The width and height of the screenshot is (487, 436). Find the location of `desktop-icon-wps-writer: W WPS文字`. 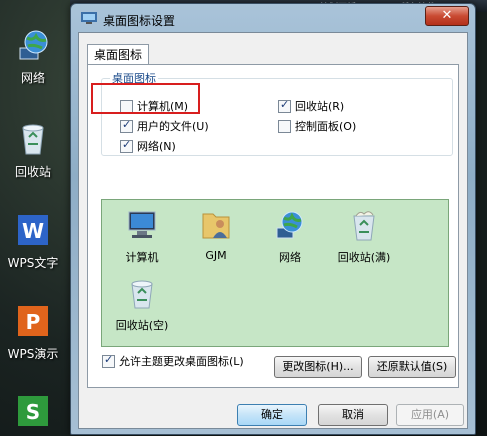

desktop-icon-wps-writer: W WPS文字 is located at coordinates (33, 242).